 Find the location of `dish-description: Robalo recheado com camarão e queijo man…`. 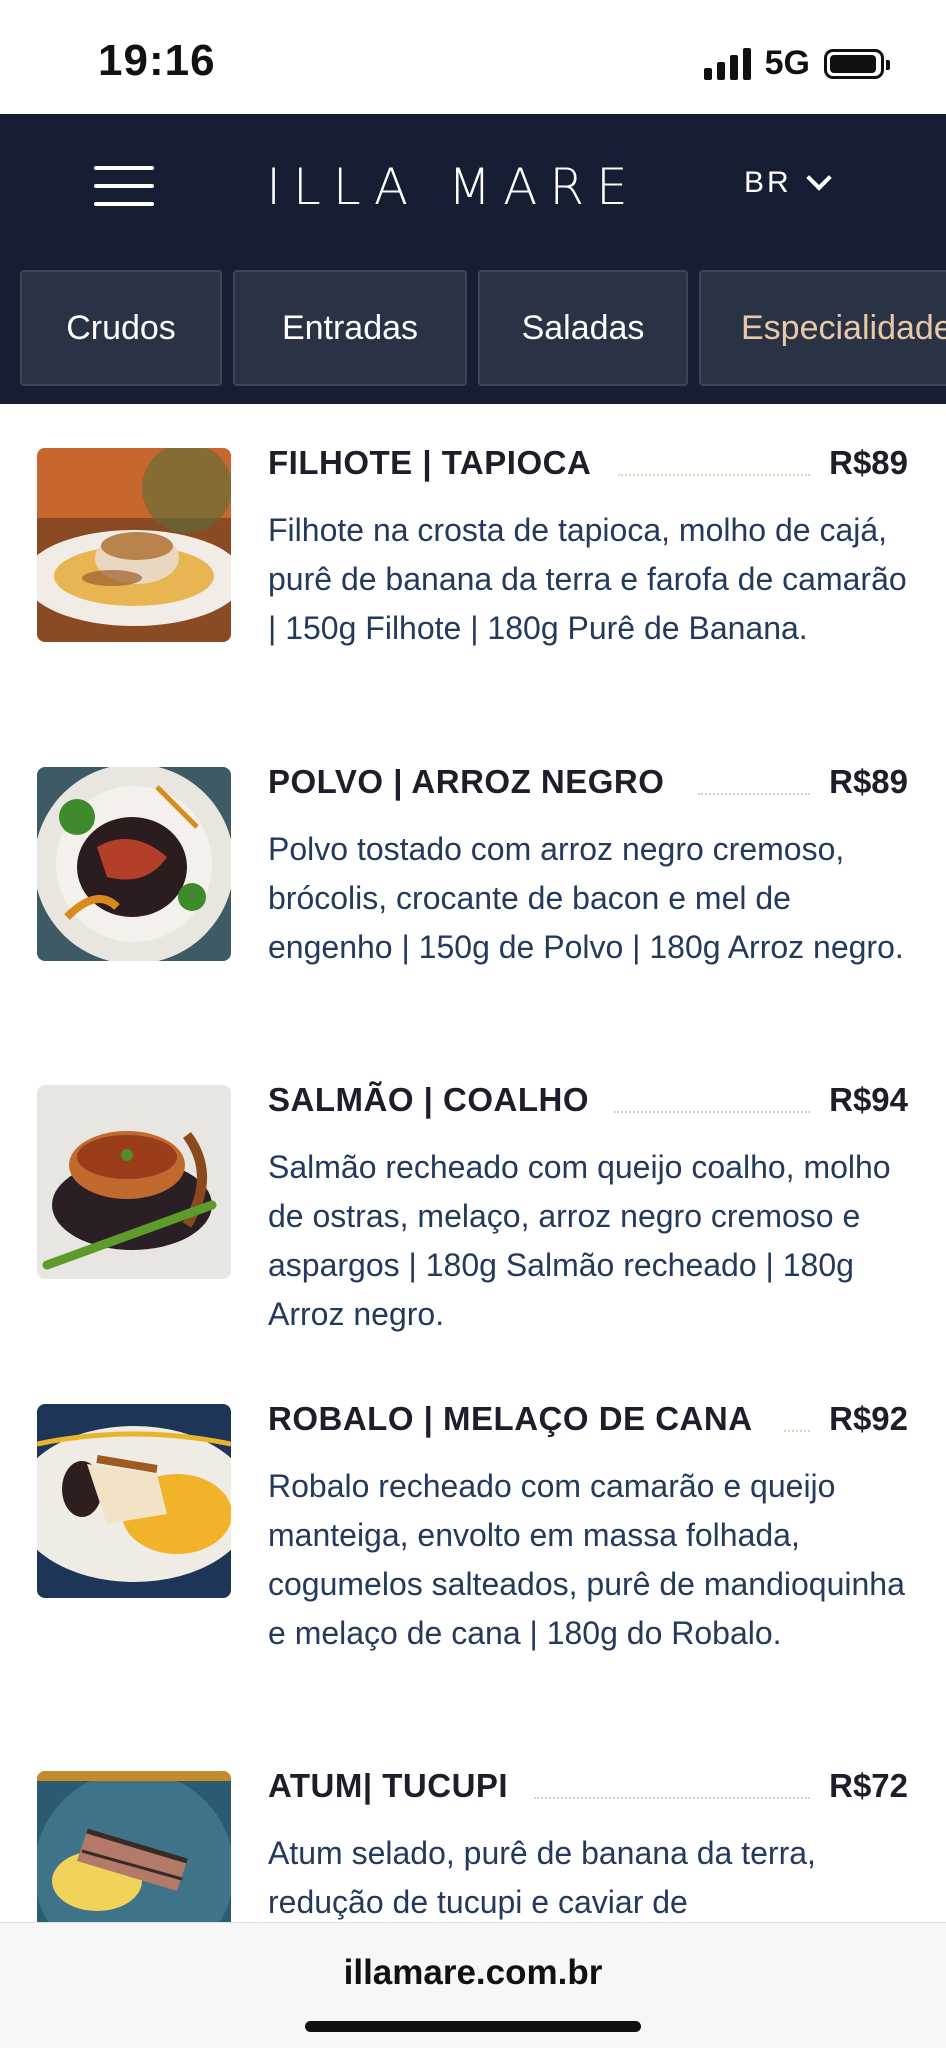

dish-description: Robalo recheado com camarão e queijo man… is located at coordinates (586, 1559).